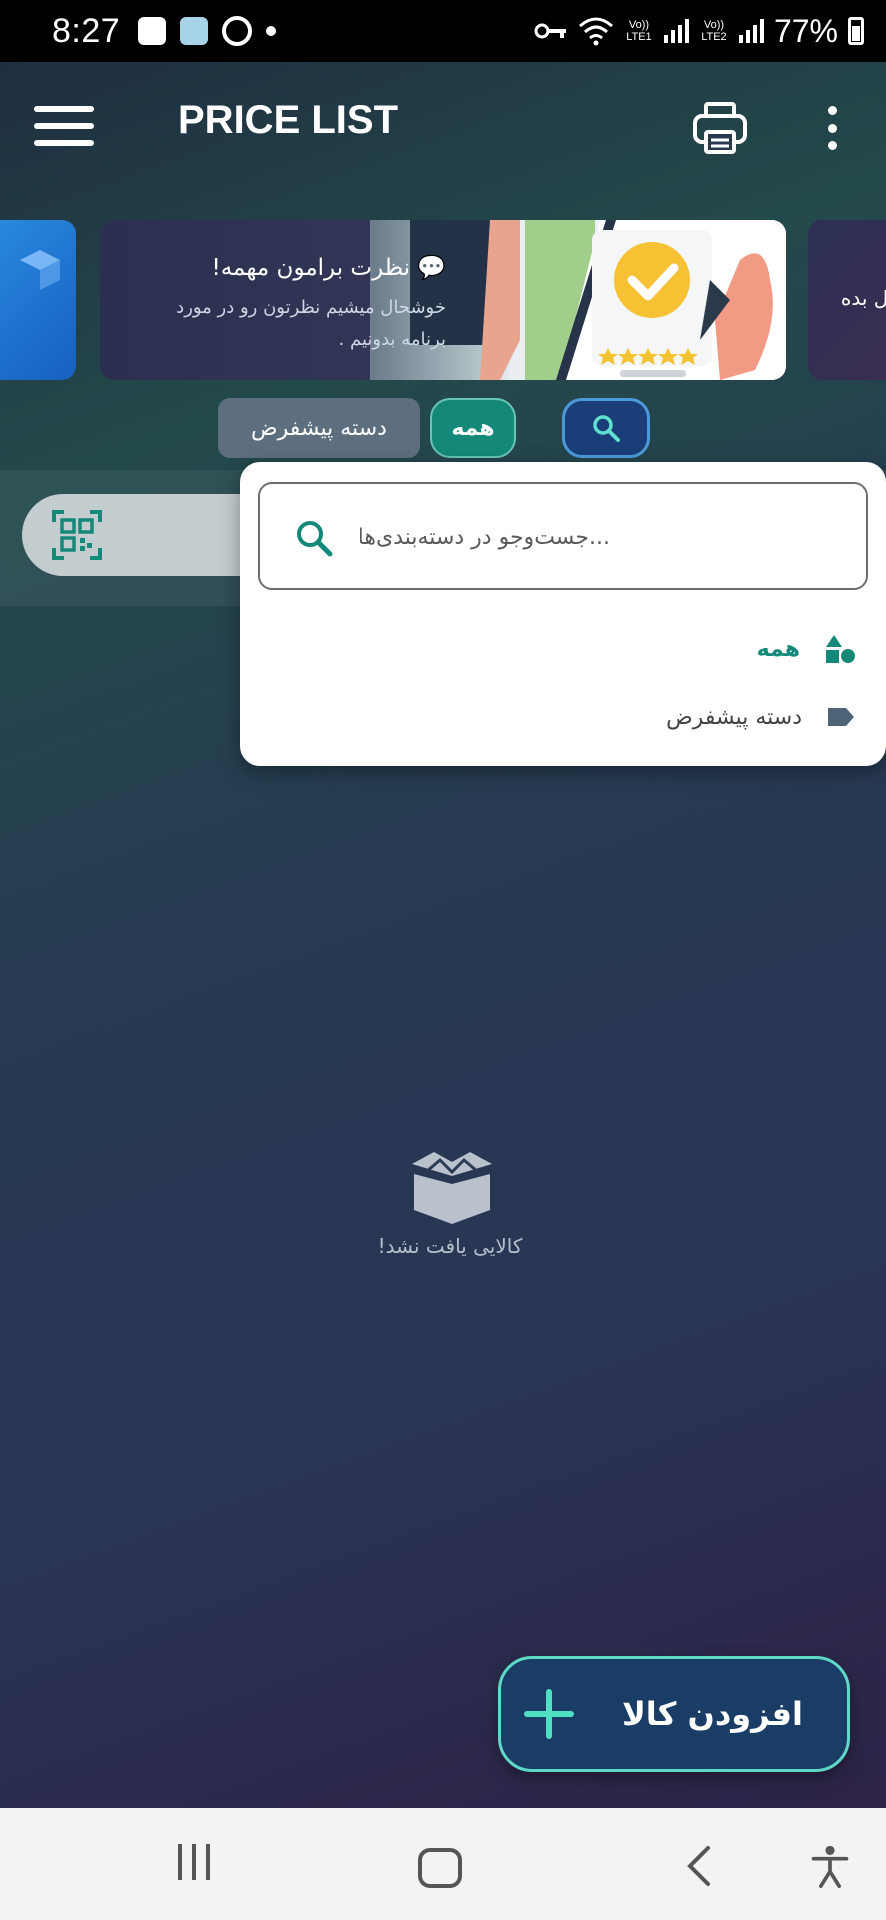 The height and width of the screenshot is (1920, 886). I want to click on home-icon, so click(440, 1868).